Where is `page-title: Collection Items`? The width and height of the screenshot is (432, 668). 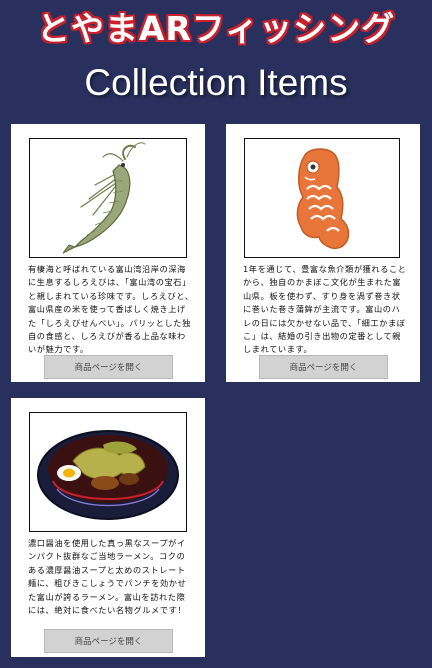
page-title: Collection Items is located at coordinates (216, 82).